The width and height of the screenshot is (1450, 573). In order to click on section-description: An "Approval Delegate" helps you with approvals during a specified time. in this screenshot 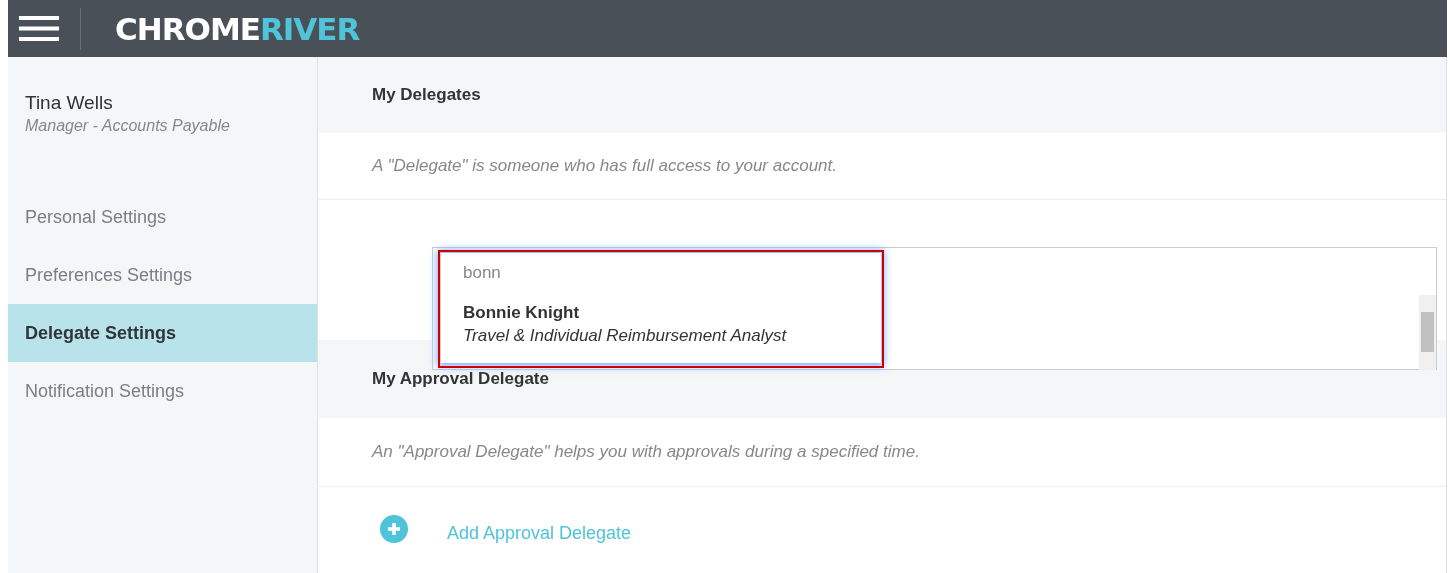, I will do `click(882, 452)`.